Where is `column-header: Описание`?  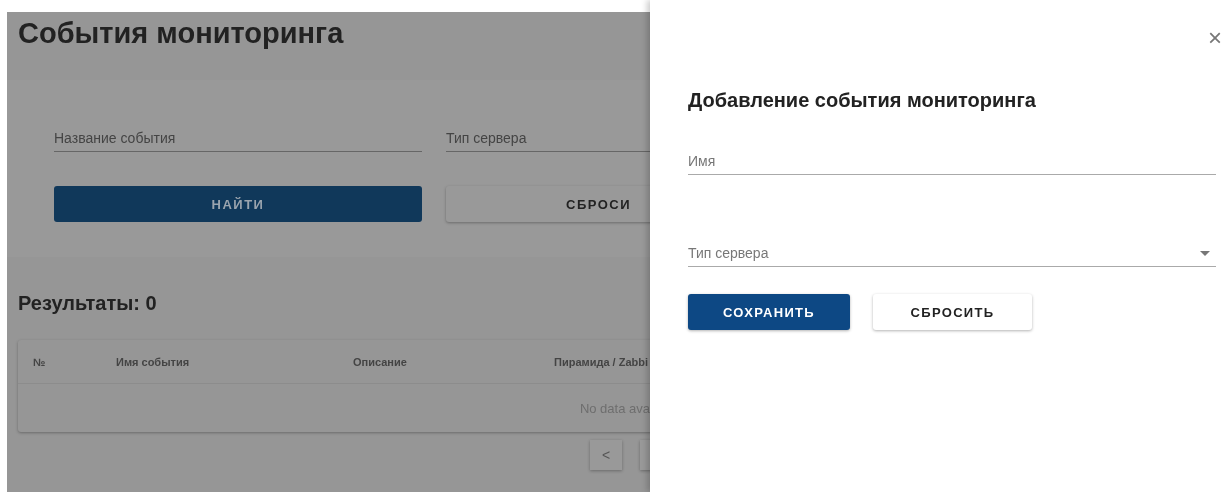 column-header: Описание is located at coordinates (380, 361).